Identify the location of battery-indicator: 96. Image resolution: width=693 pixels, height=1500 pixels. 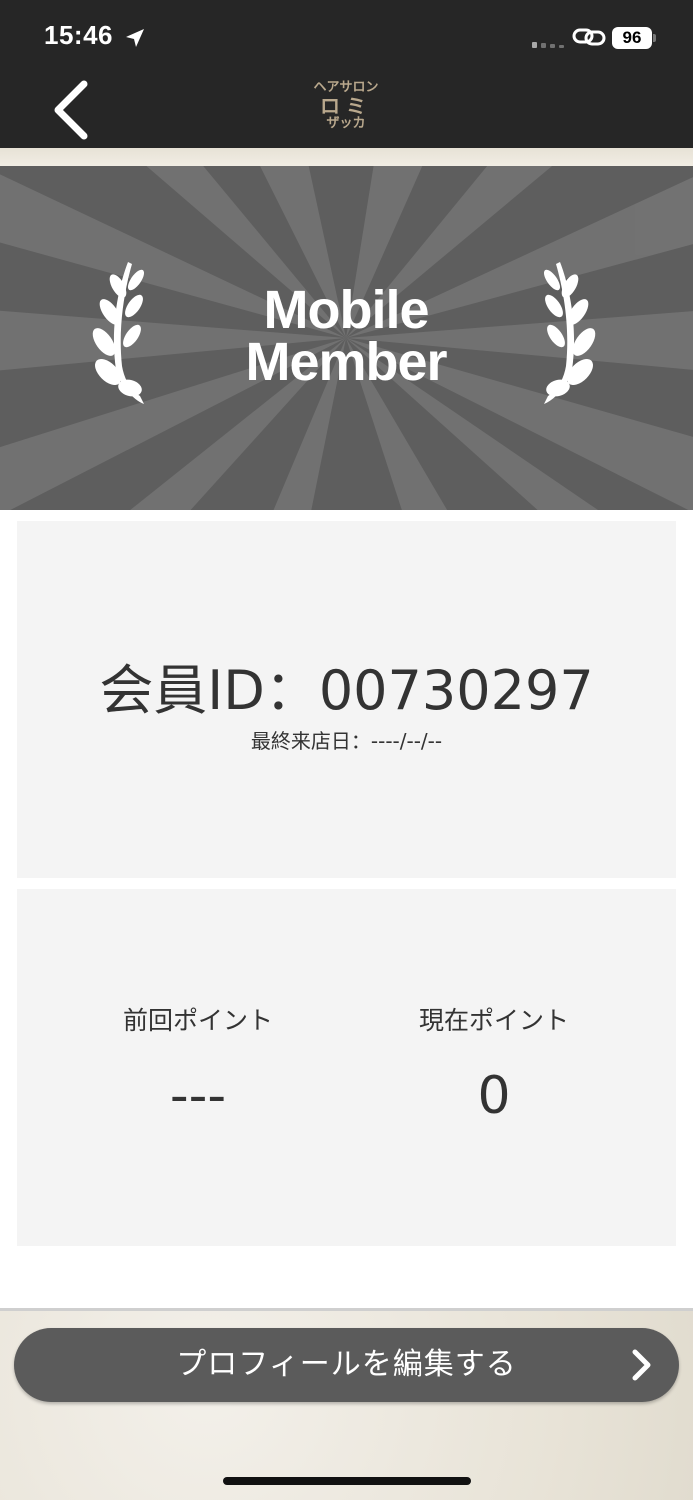
(632, 38).